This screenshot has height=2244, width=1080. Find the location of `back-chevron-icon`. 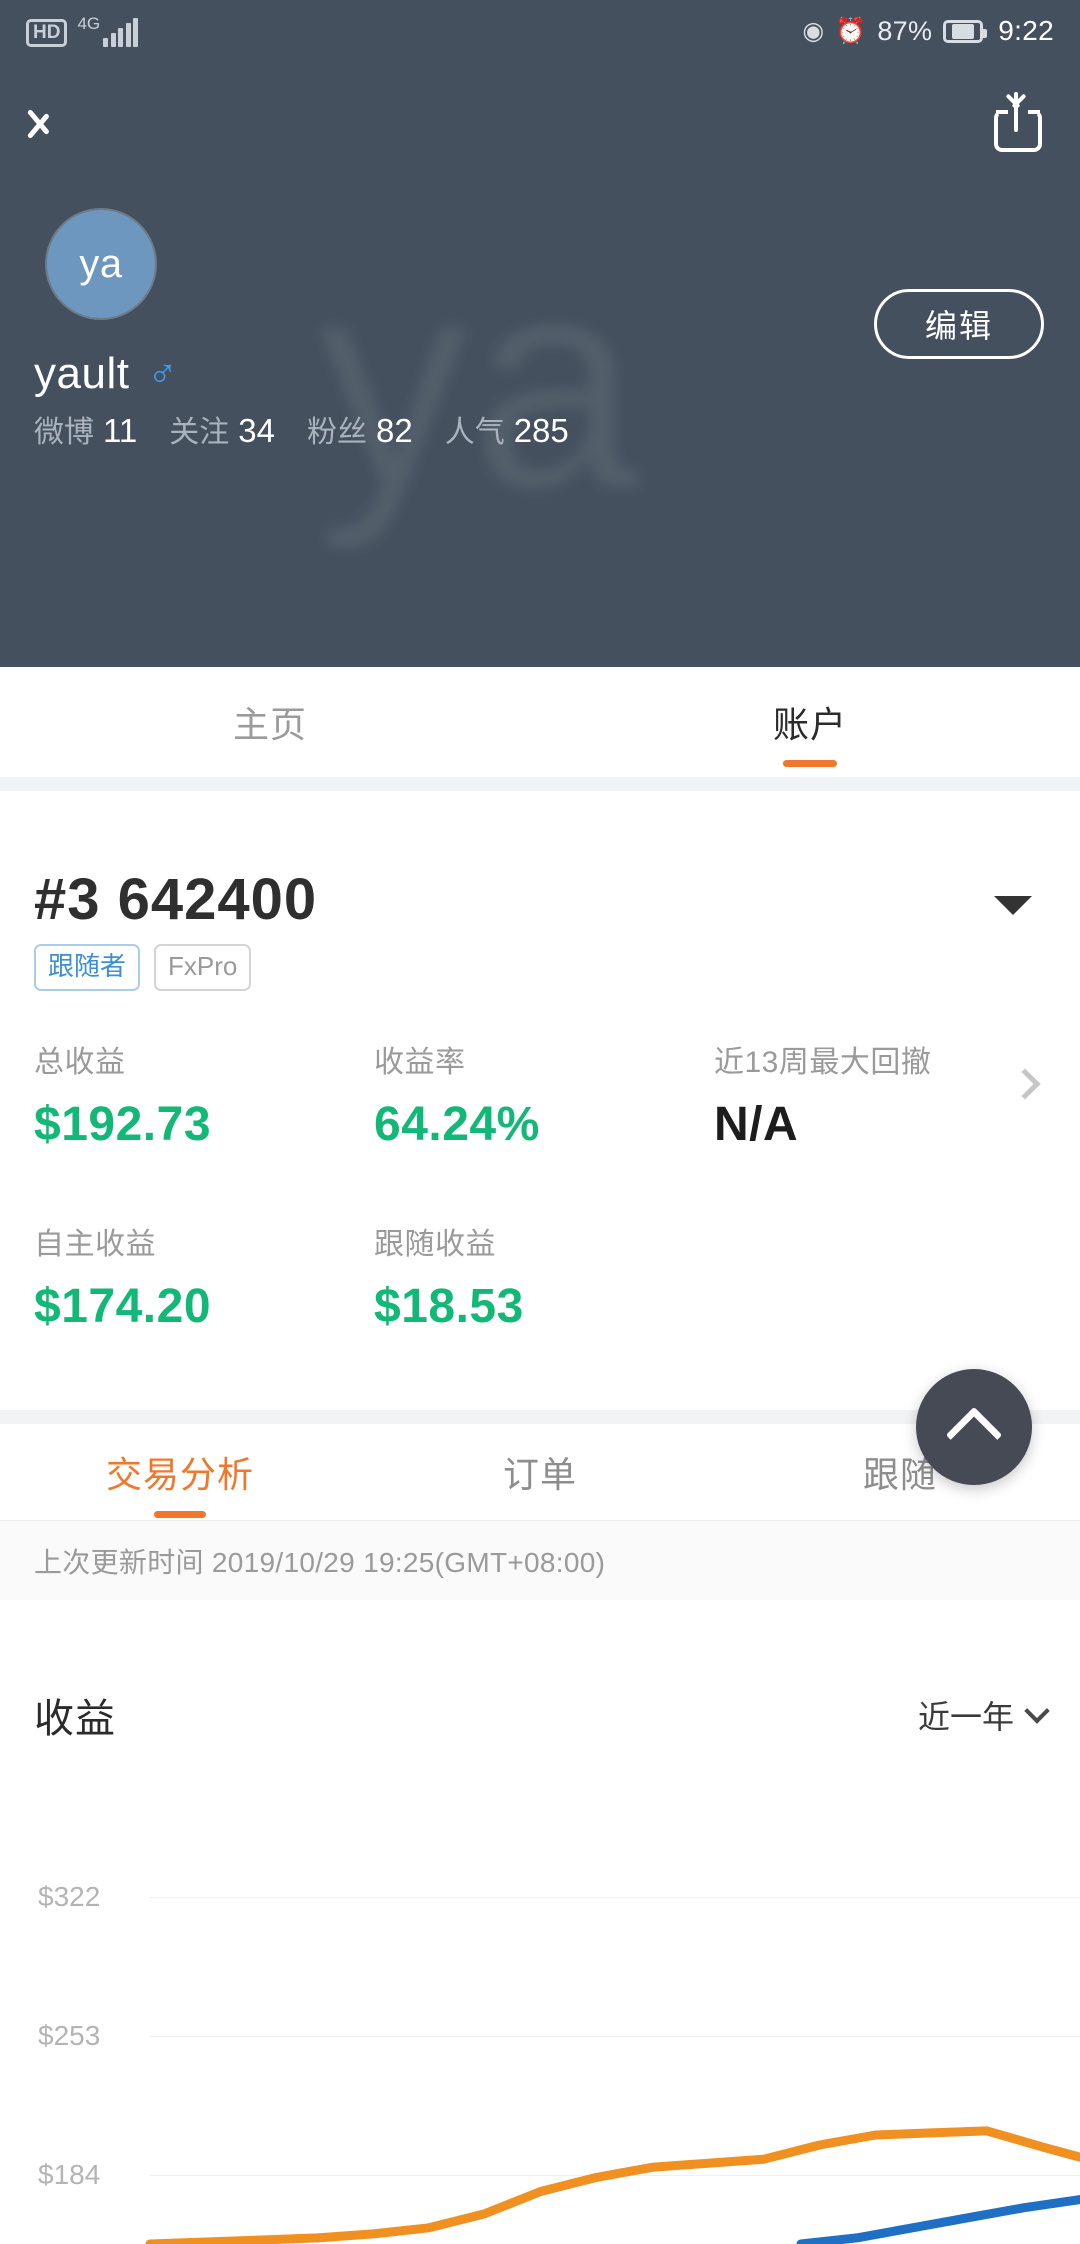

back-chevron-icon is located at coordinates (58, 122).